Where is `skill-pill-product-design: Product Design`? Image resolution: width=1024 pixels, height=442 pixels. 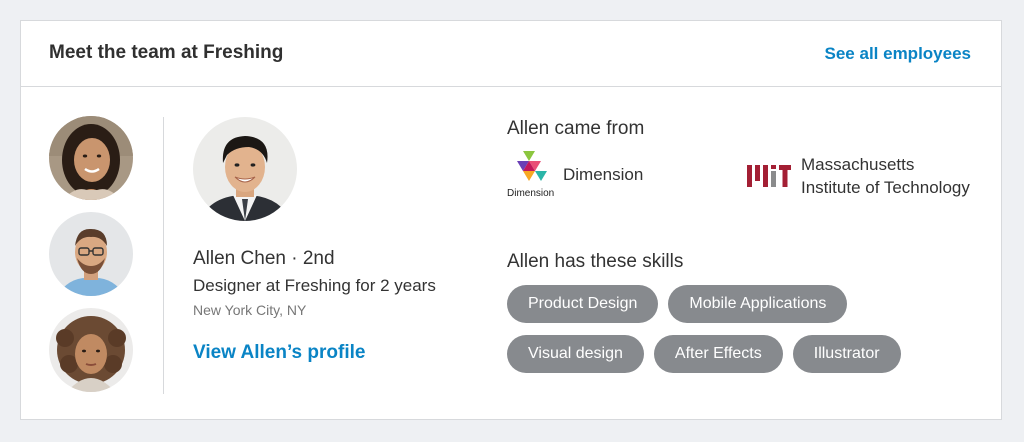 skill-pill-product-design: Product Design is located at coordinates (583, 304).